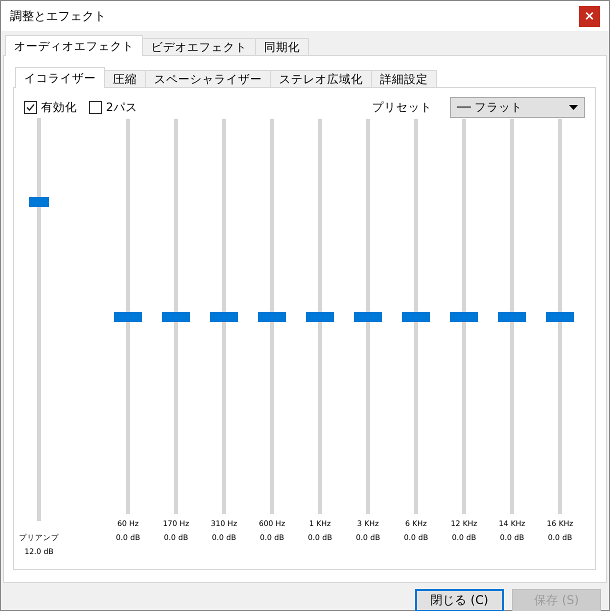 This screenshot has height=611, width=610. Describe the element at coordinates (321, 79) in the screenshot. I see `tab: ステレオ広域化` at that location.